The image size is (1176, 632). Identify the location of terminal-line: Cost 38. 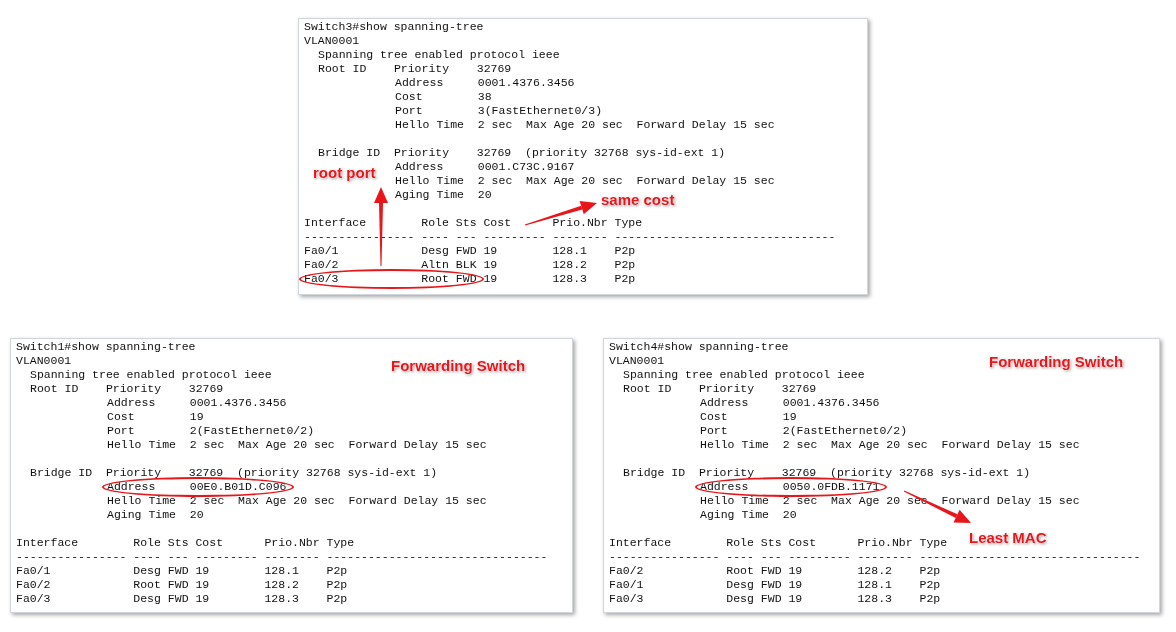
(443, 97).